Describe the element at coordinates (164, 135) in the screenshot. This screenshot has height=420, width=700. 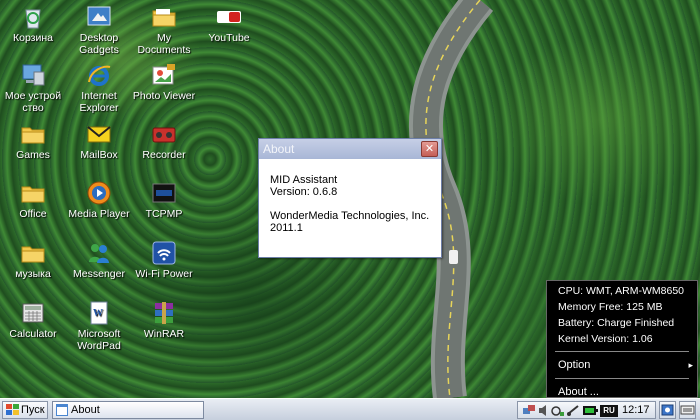
I see `recorder-icon` at that location.